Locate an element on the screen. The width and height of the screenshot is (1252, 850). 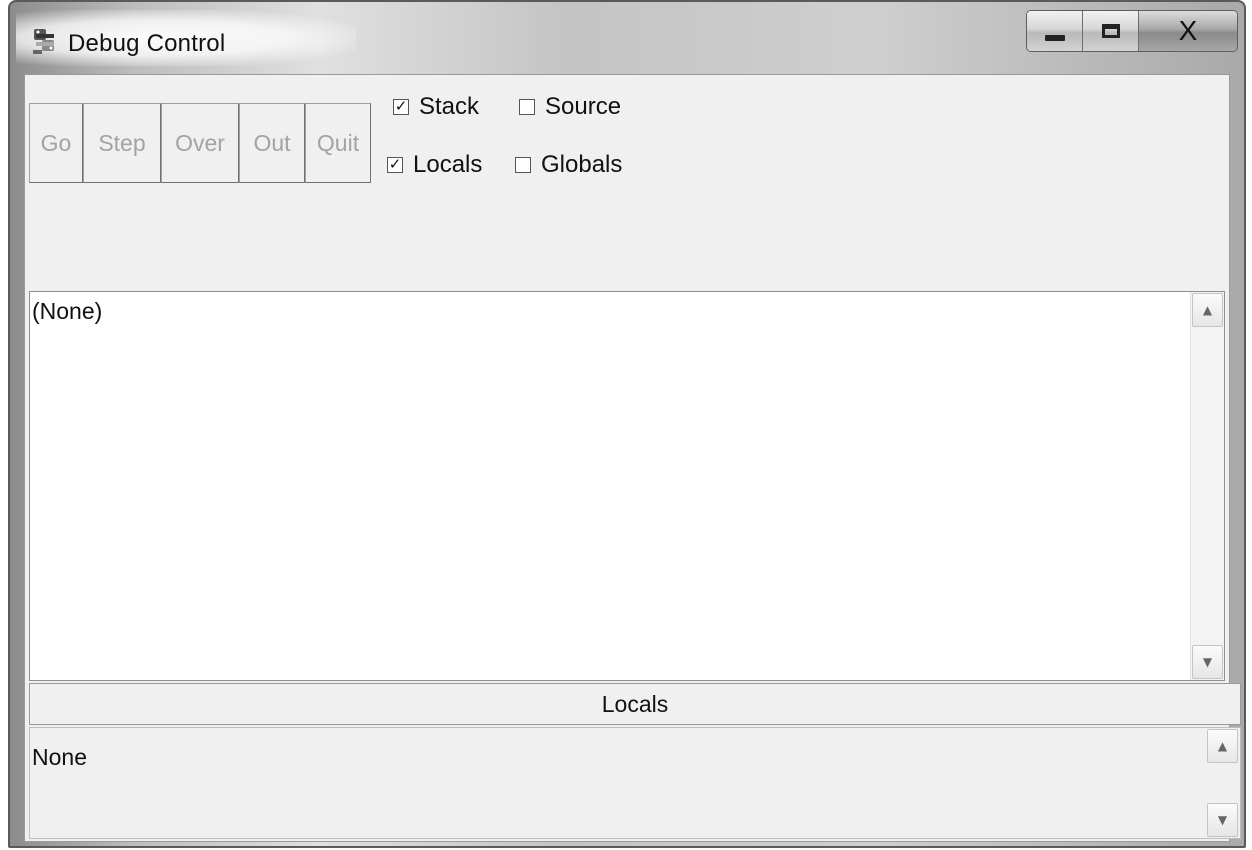
close-icon: X is located at coordinates (1188, 30).